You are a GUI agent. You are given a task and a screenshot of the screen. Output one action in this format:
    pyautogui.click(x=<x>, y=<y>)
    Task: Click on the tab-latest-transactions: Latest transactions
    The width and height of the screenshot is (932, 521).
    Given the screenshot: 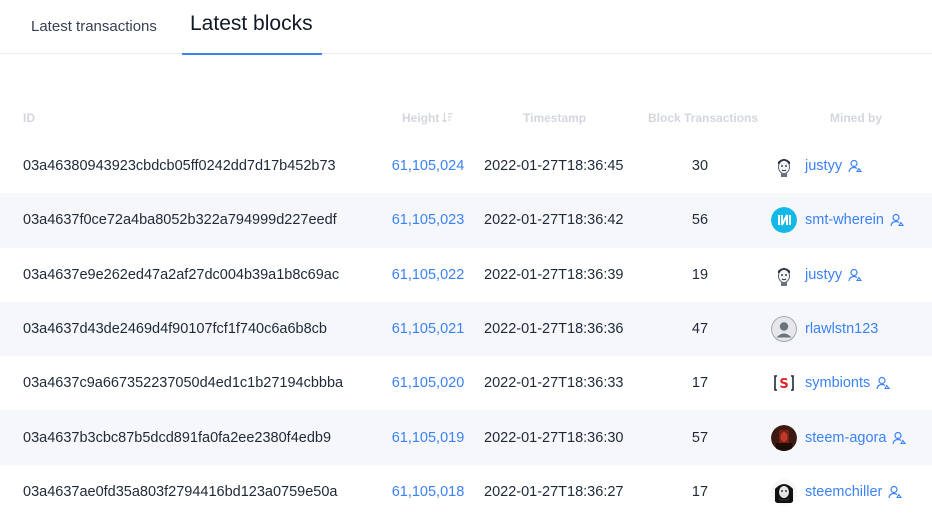 What is the action you would take?
    pyautogui.click(x=94, y=26)
    